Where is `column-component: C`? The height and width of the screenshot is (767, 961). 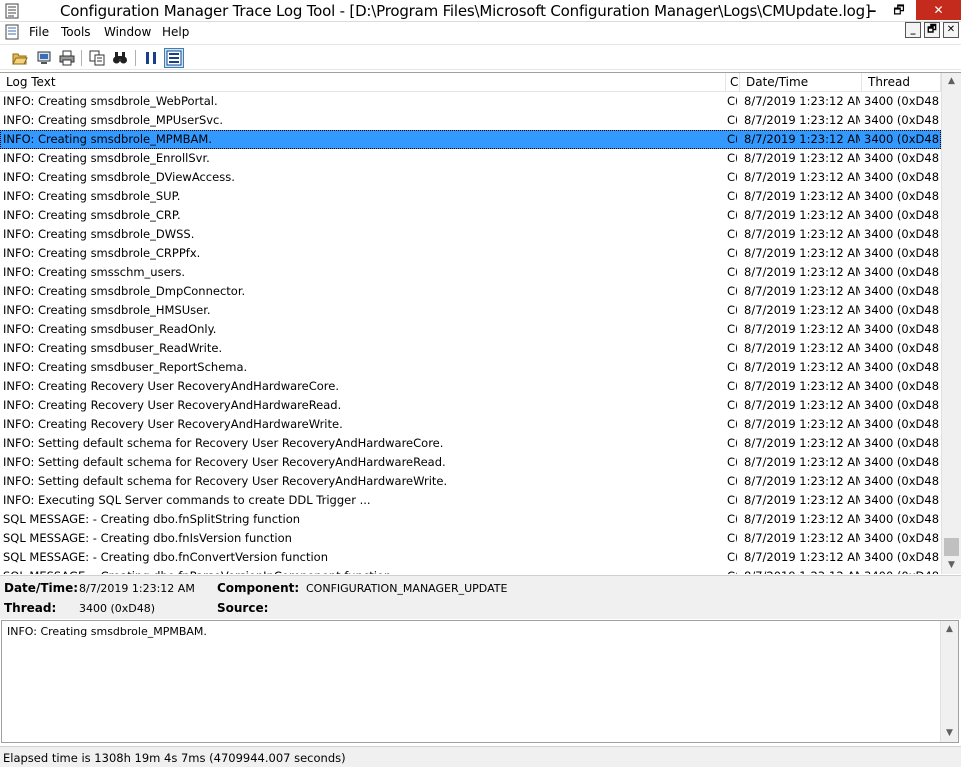
column-component: C is located at coordinates (733, 82).